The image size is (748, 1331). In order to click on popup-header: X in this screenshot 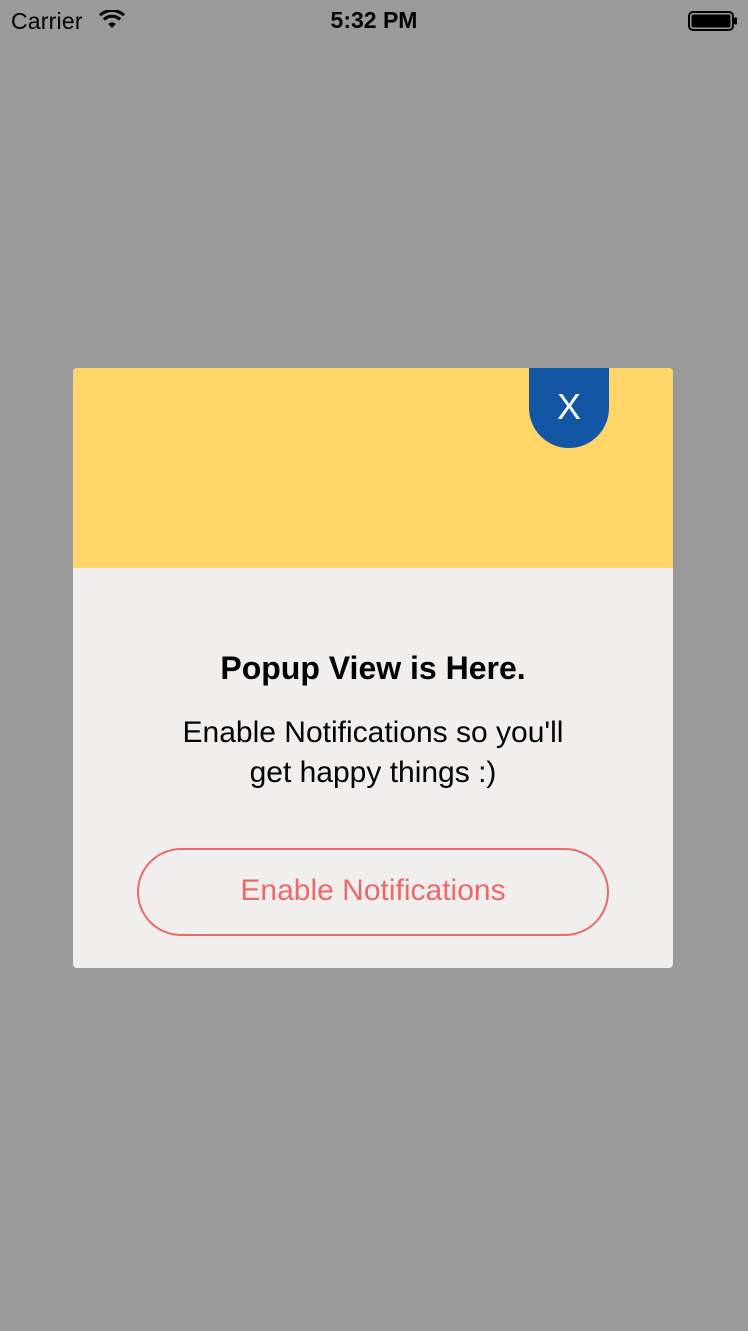, I will do `click(373, 468)`.